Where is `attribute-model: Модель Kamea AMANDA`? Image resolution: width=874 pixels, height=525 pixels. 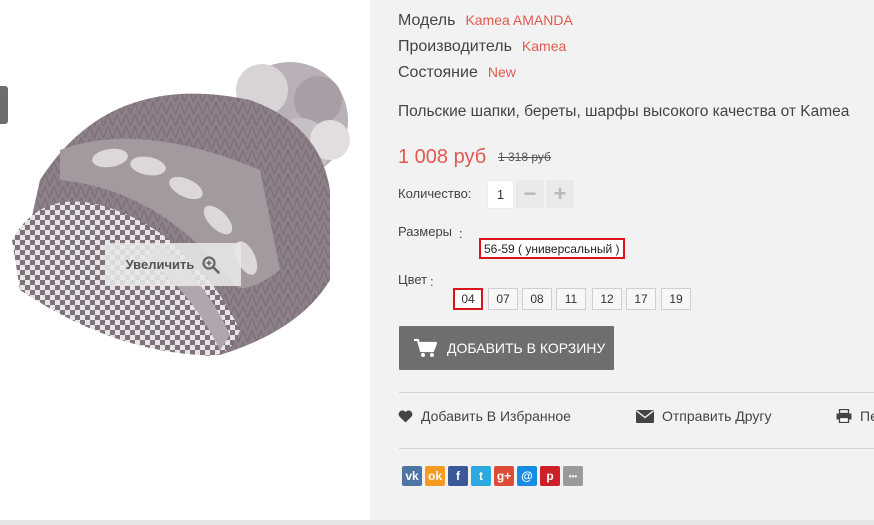
attribute-model: Модель Kamea AMANDA is located at coordinates (485, 21).